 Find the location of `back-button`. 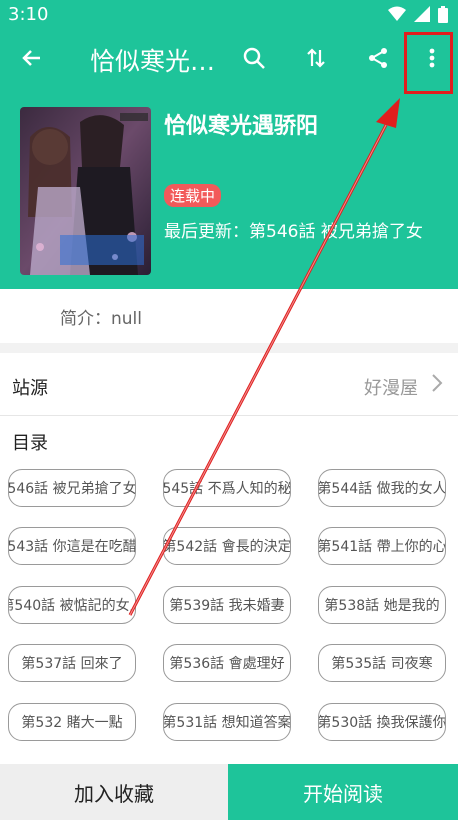

back-button is located at coordinates (32, 58).